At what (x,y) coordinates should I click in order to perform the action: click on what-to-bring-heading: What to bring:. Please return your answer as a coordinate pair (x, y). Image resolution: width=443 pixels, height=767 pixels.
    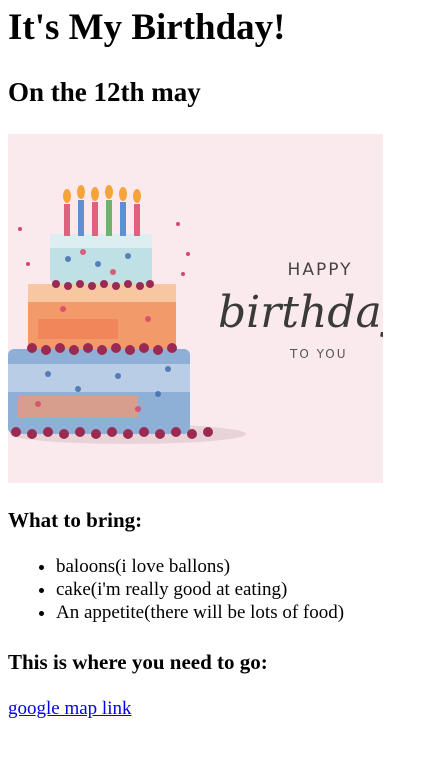
    Looking at the image, I should click on (75, 520).